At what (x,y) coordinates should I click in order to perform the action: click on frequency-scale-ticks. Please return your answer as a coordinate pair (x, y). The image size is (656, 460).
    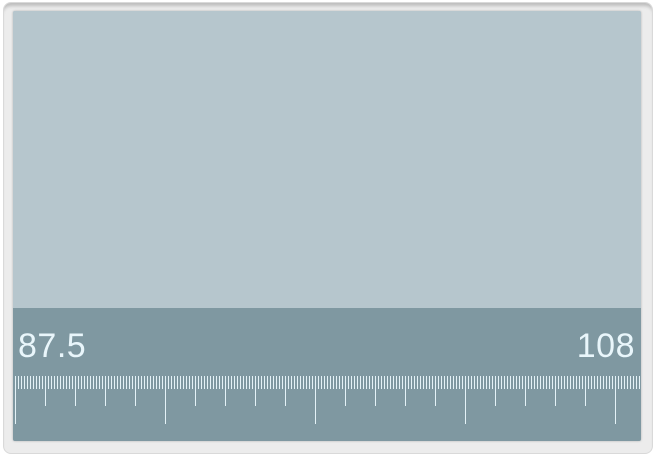
    Looking at the image, I should click on (327, 400).